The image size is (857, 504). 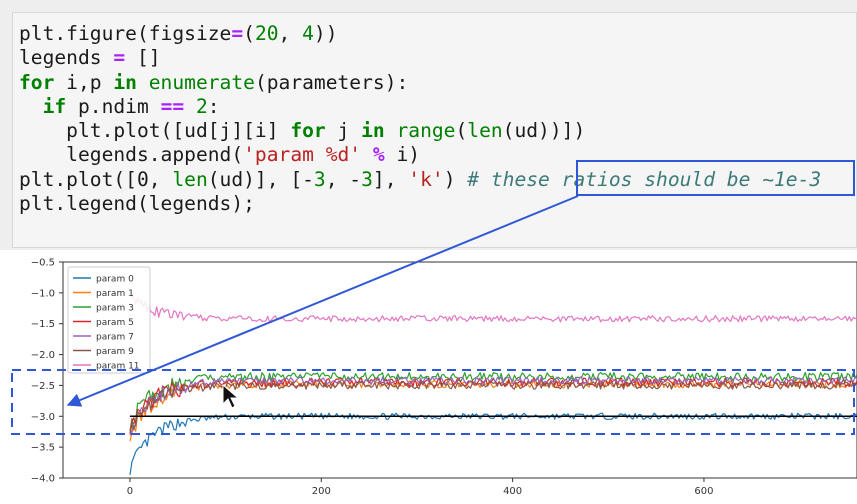 I want to click on y-tick-label: −2.0, so click(x=43, y=355).